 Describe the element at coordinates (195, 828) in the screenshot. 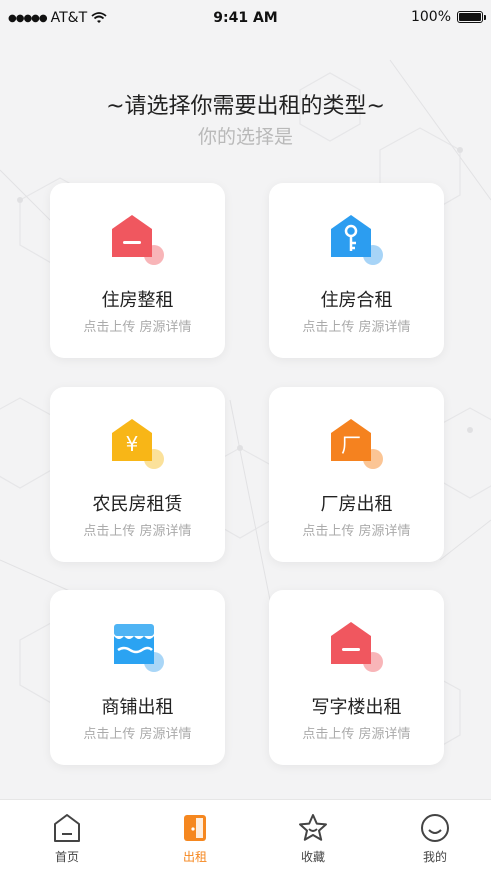

I see `door-icon` at that location.